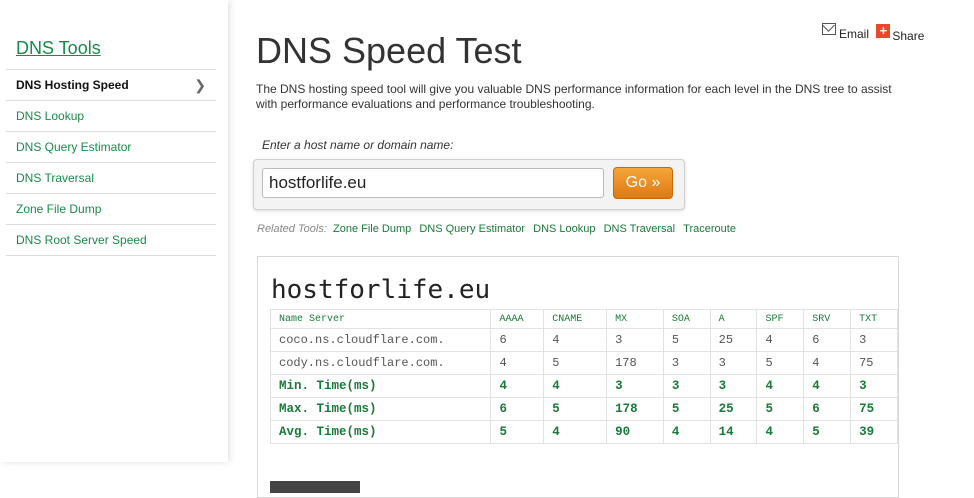 This screenshot has height=498, width=974. I want to click on page-title: DNS Speed Test, so click(389, 50).